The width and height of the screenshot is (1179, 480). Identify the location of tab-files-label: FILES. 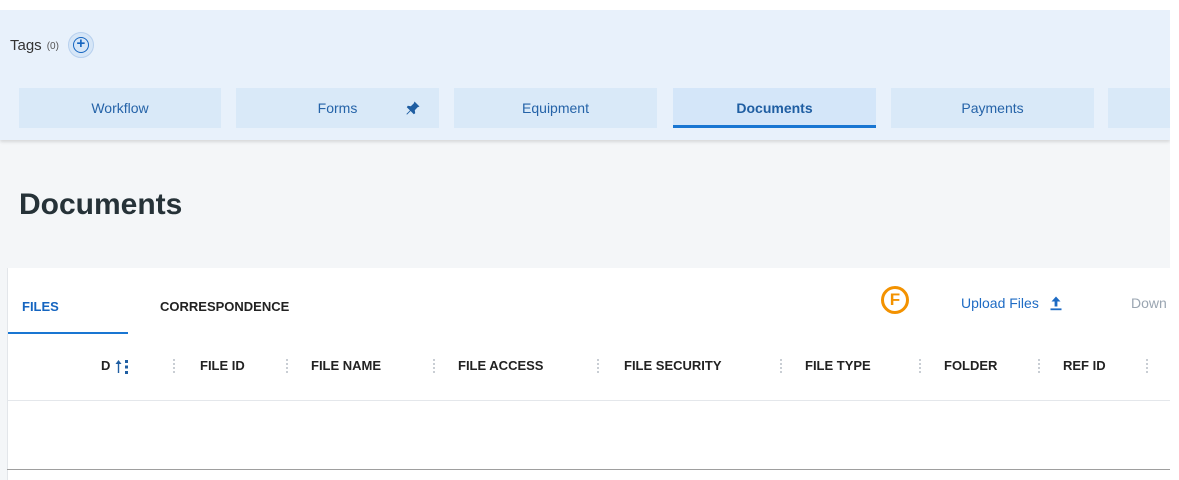
(40, 306).